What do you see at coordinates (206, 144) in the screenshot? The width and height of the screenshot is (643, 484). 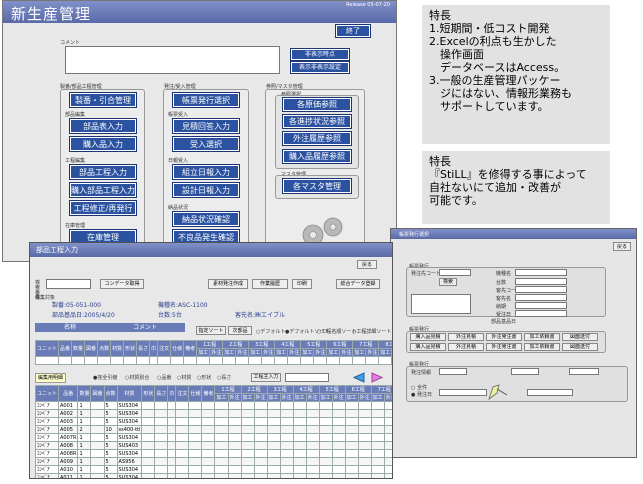 I see `accept-select-button: 受入選択` at bounding box center [206, 144].